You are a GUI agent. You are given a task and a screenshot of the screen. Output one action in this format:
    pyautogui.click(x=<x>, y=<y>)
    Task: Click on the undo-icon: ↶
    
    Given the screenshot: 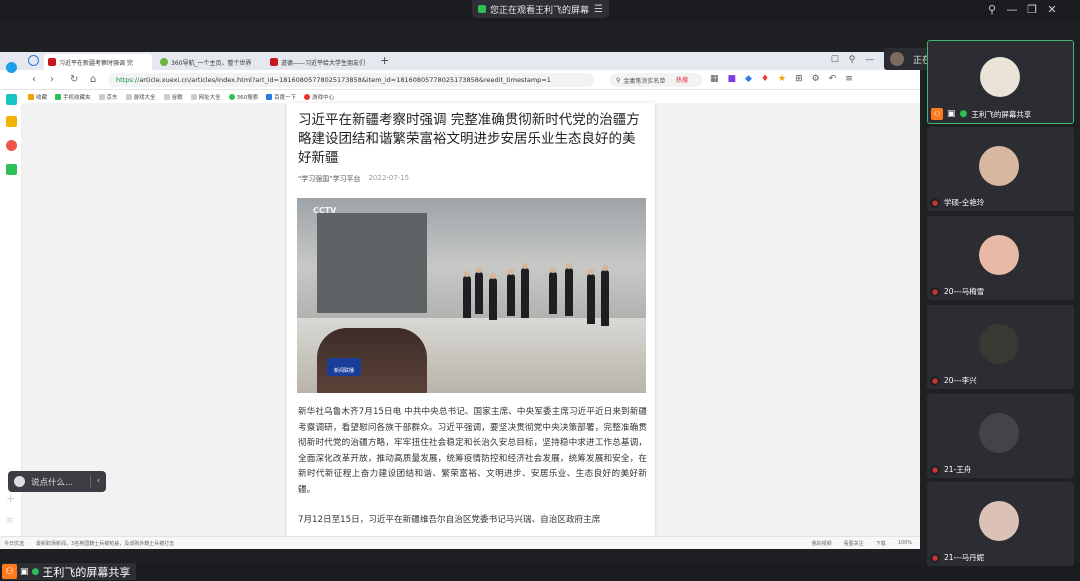 What is the action you would take?
    pyautogui.click(x=833, y=79)
    